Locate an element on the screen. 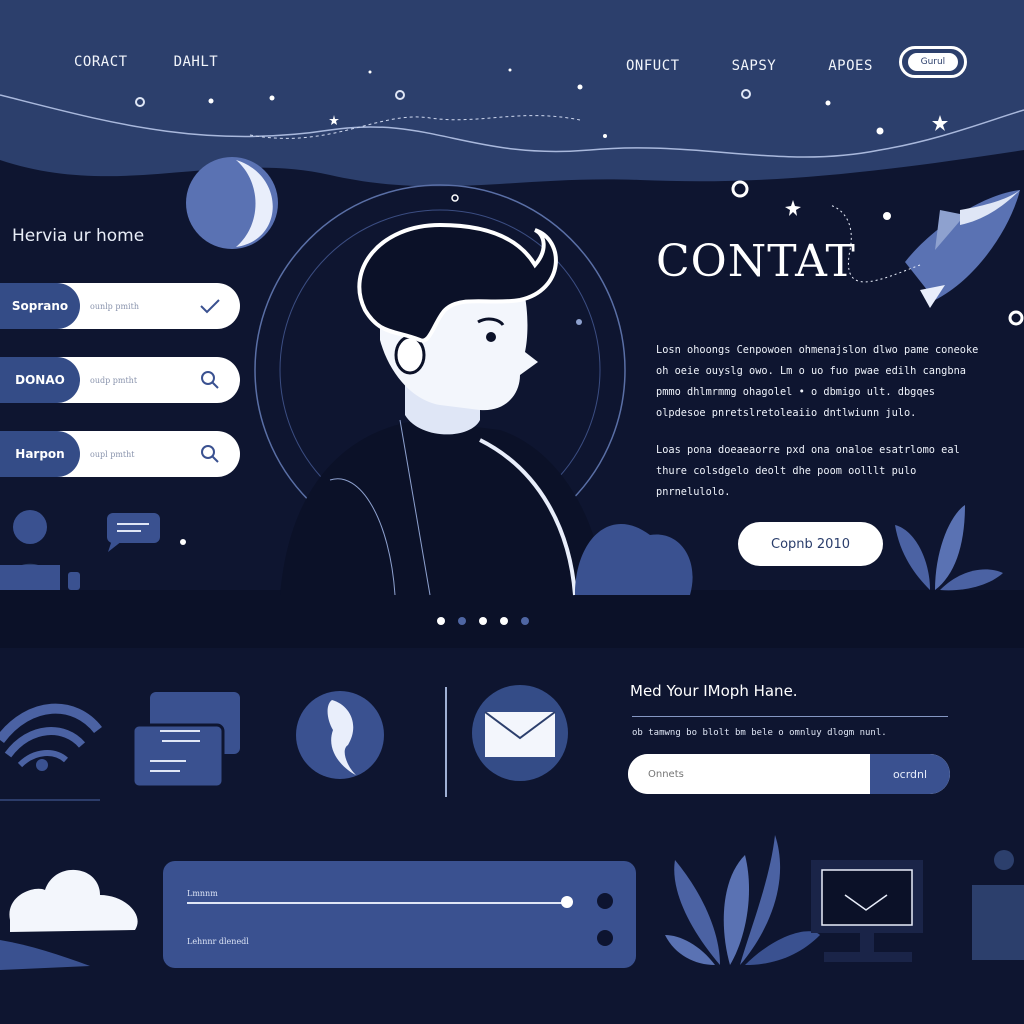 Image resolution: width=1024 pixels, height=1024 pixels. field-3-text: oupl pmtht is located at coordinates (112, 454).